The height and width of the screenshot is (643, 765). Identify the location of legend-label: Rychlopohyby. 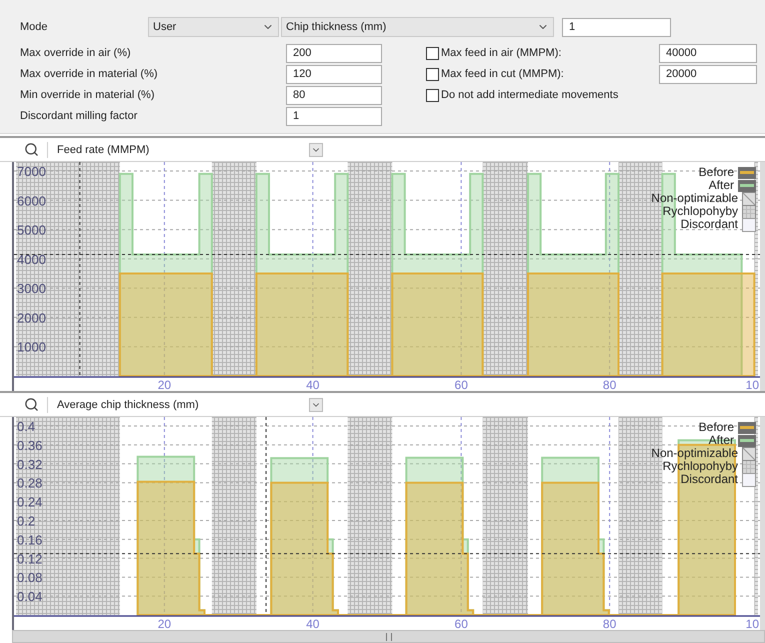
(700, 211).